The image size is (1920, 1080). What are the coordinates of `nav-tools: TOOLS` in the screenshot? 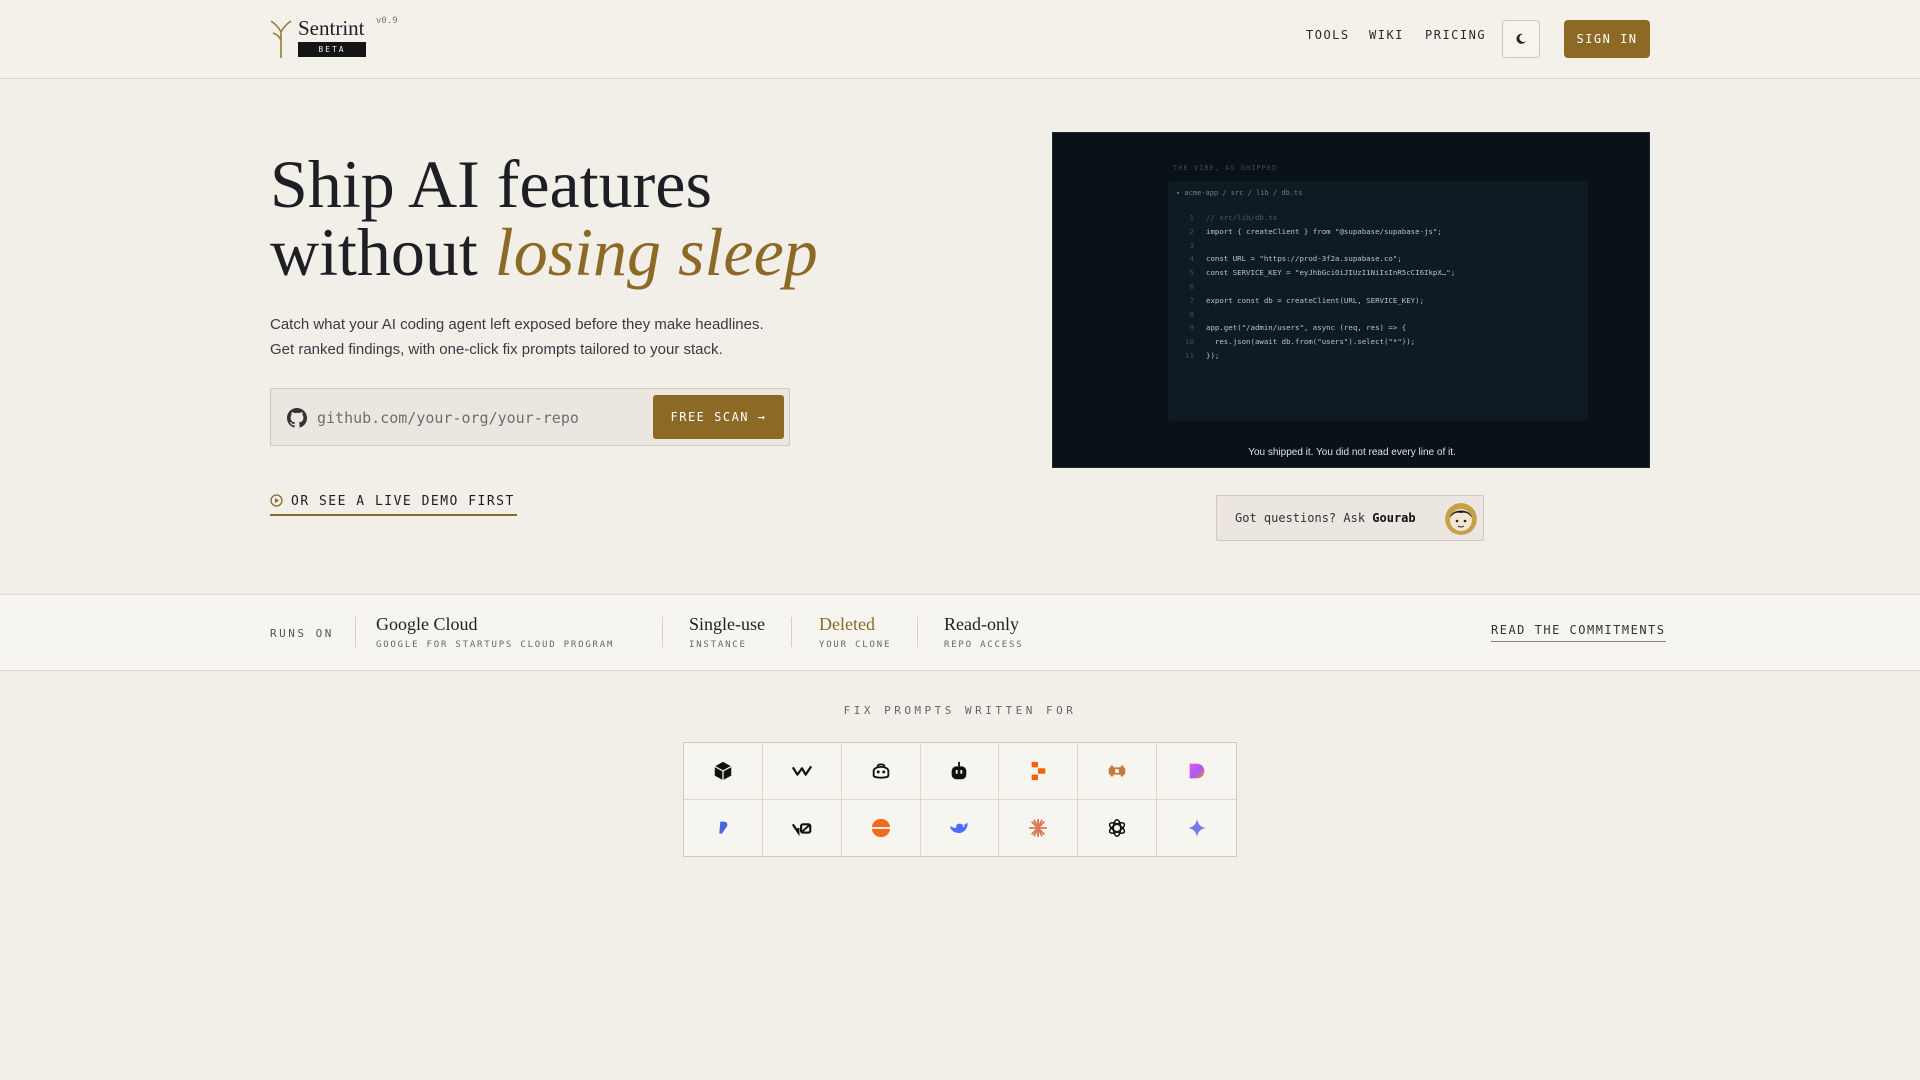 It's located at (1328, 35).